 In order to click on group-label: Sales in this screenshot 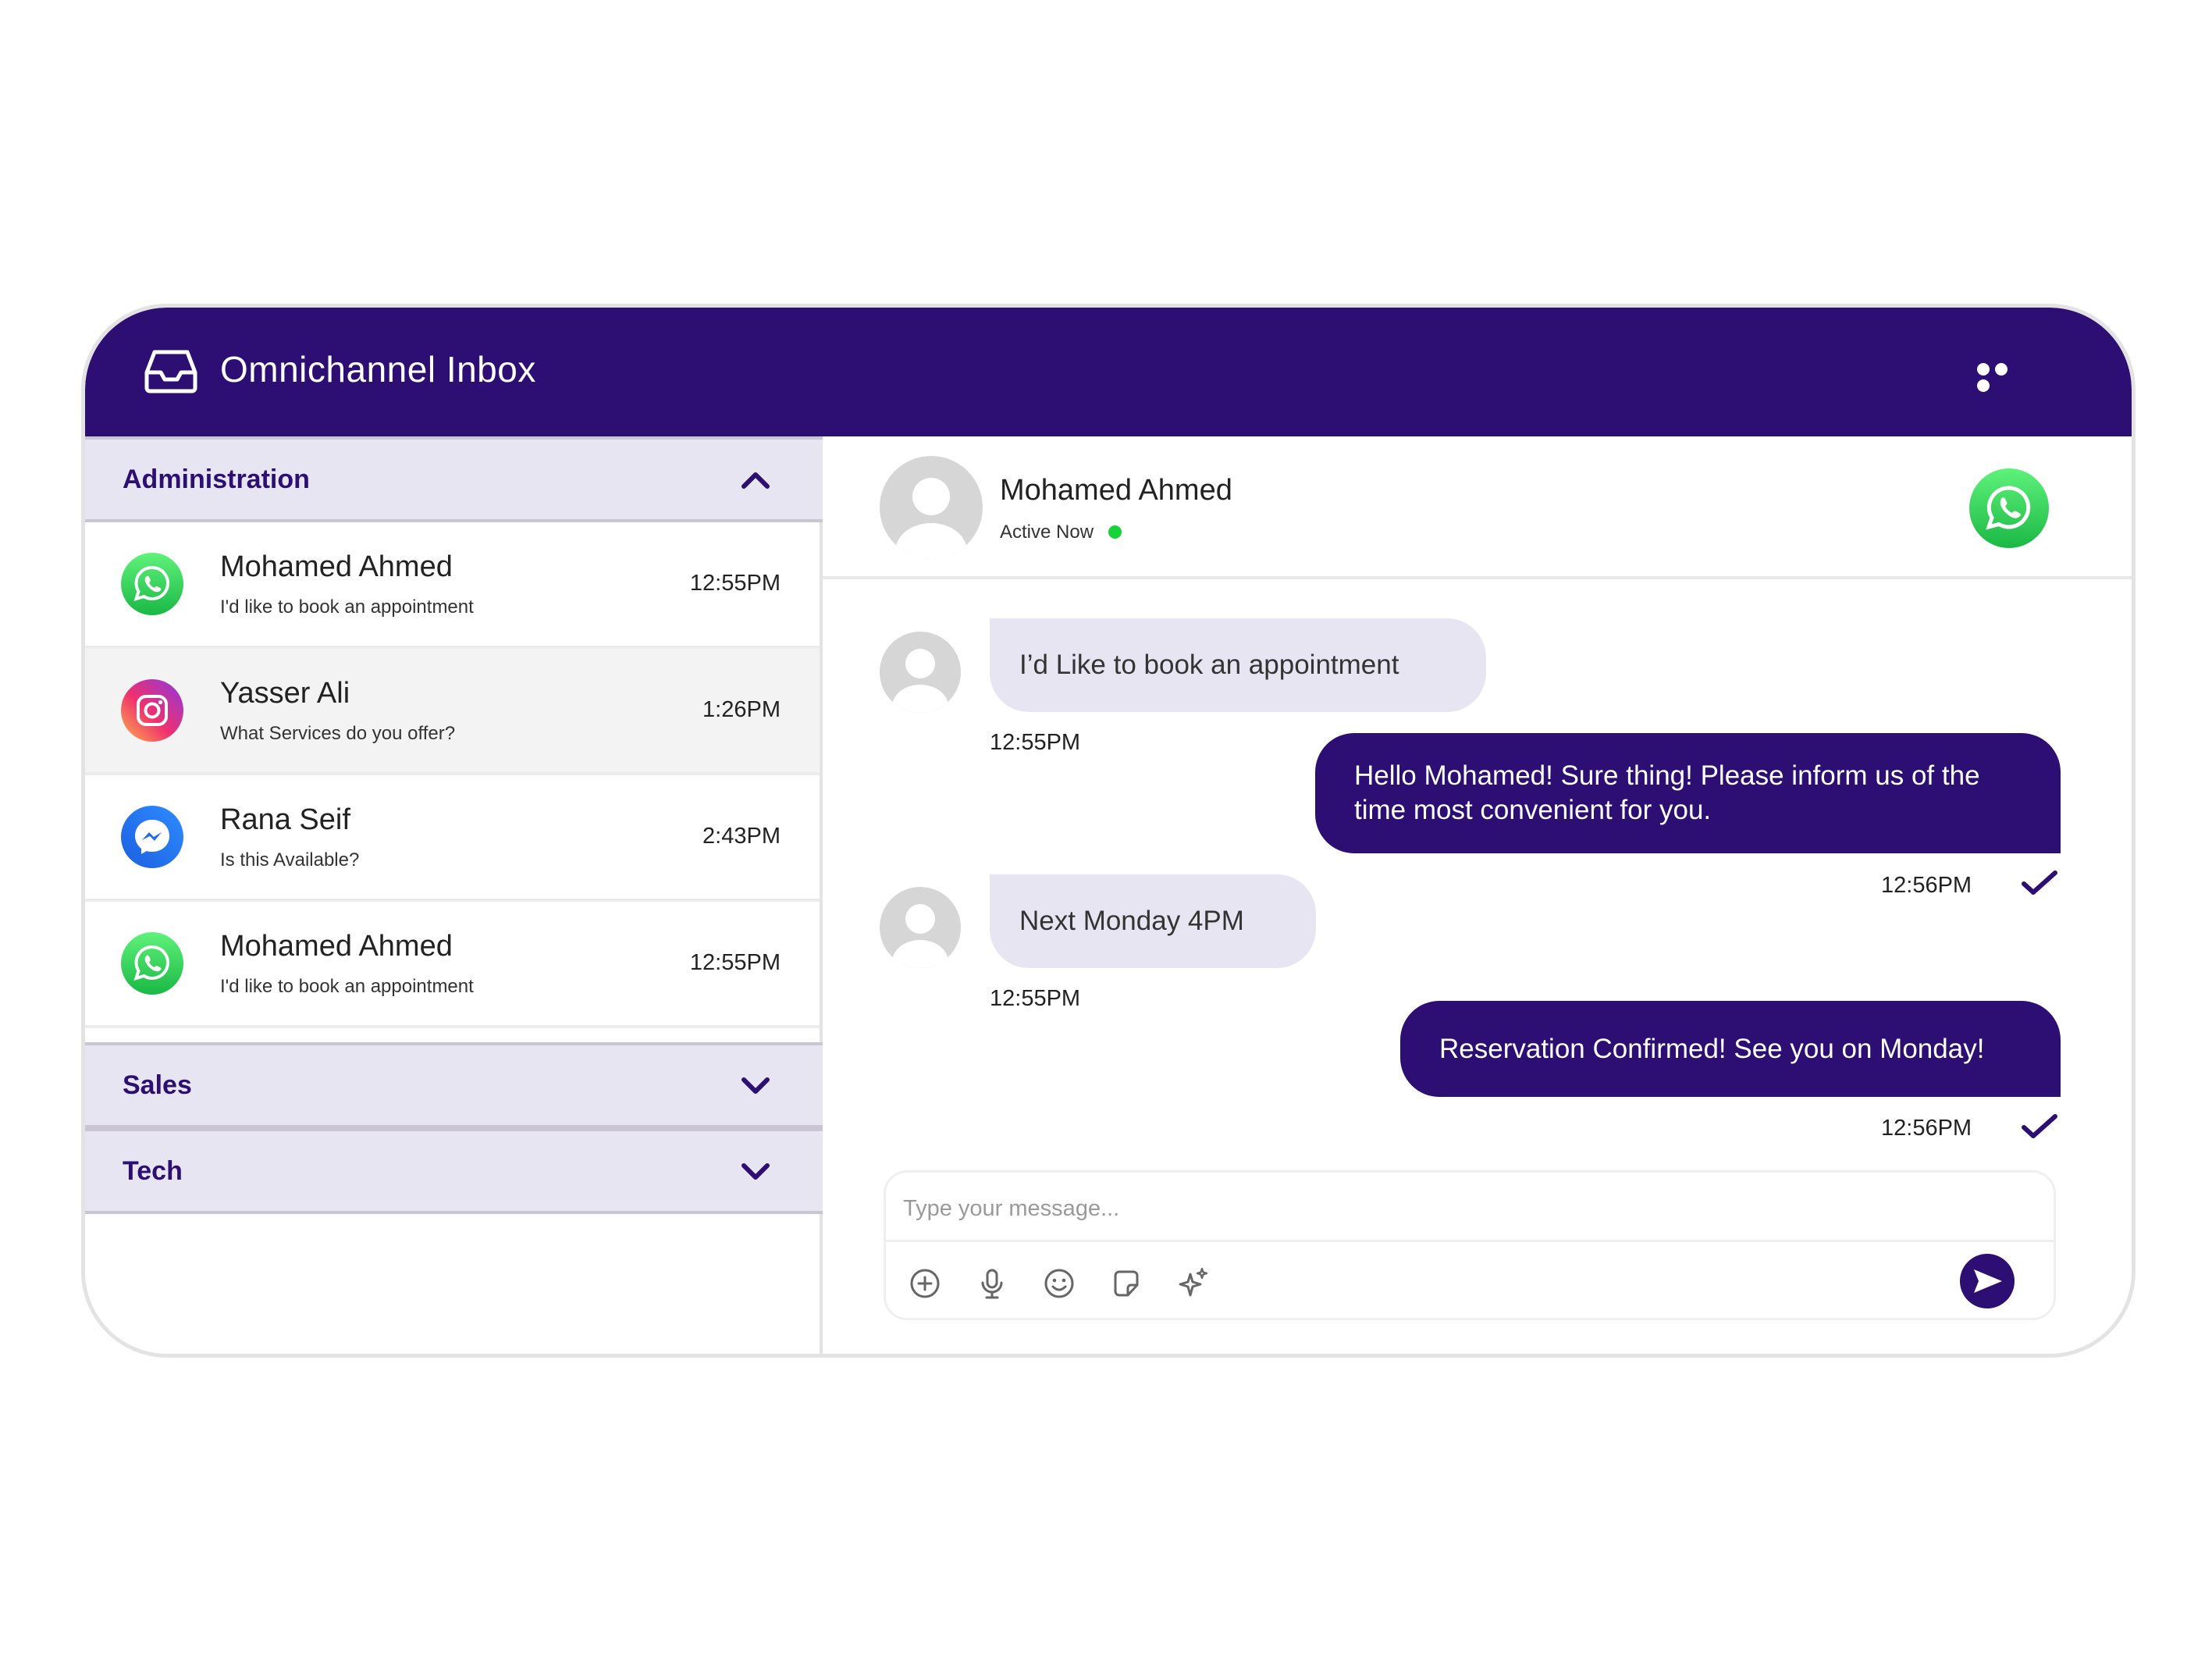, I will do `click(158, 1085)`.